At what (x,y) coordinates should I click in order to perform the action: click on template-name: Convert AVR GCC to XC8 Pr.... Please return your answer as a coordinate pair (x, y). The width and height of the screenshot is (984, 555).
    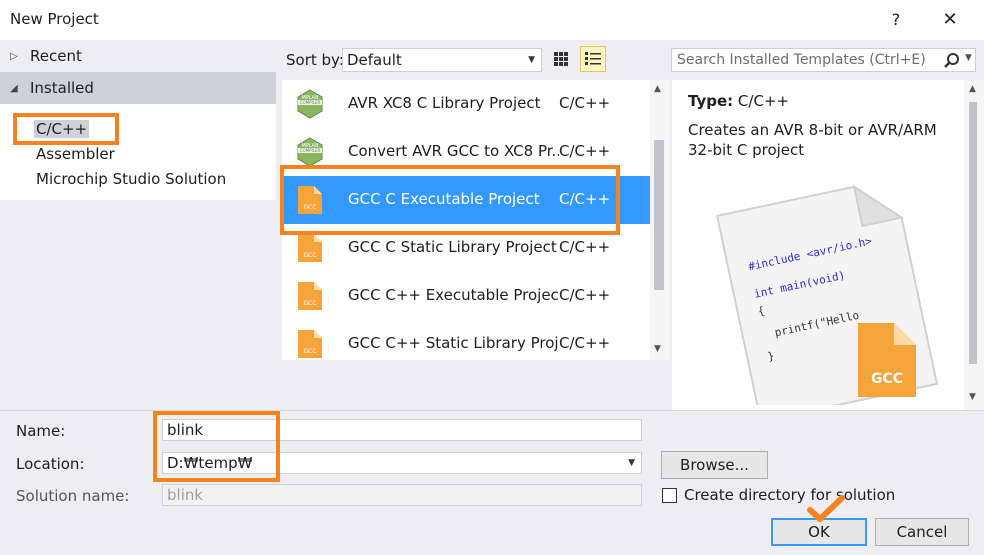
    Looking at the image, I should click on (453, 151).